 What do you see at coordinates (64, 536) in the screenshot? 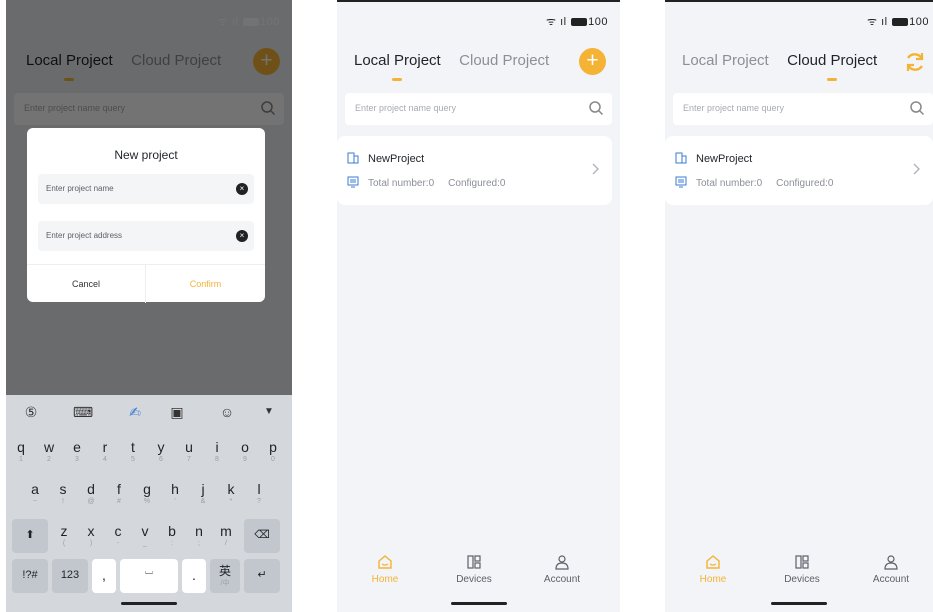
I see `key-z: z(` at bounding box center [64, 536].